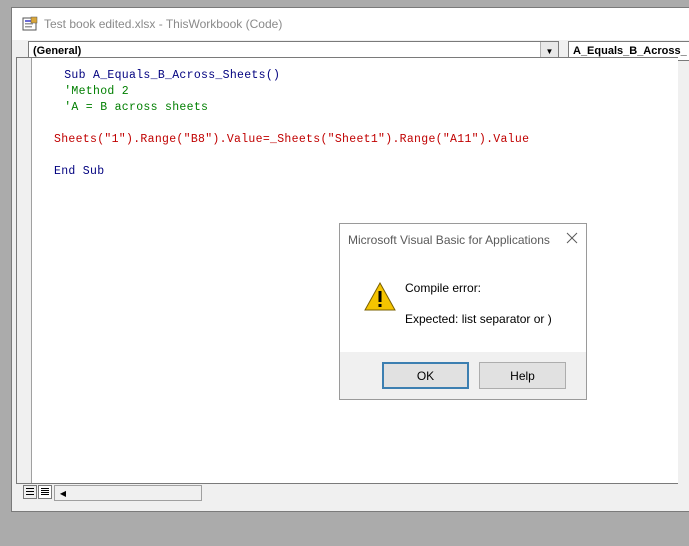 The height and width of the screenshot is (546, 689). What do you see at coordinates (380, 296) in the screenshot?
I see `warning-icon` at bounding box center [380, 296].